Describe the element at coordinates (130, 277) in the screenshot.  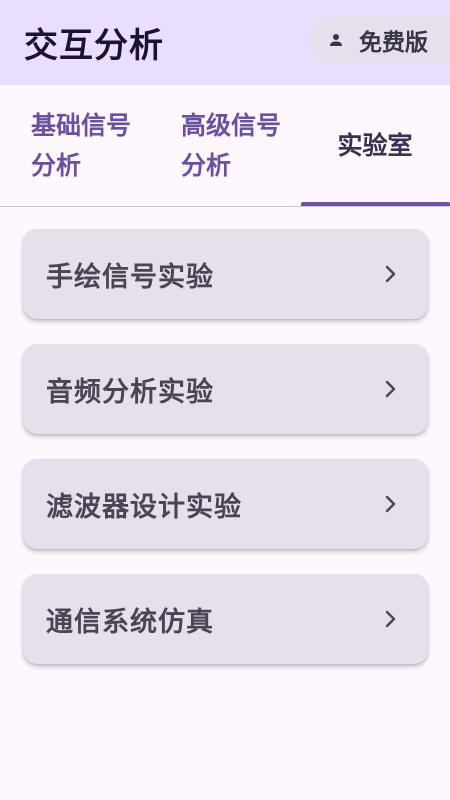
I see `lab-item-label: 手绘信号实验` at that location.